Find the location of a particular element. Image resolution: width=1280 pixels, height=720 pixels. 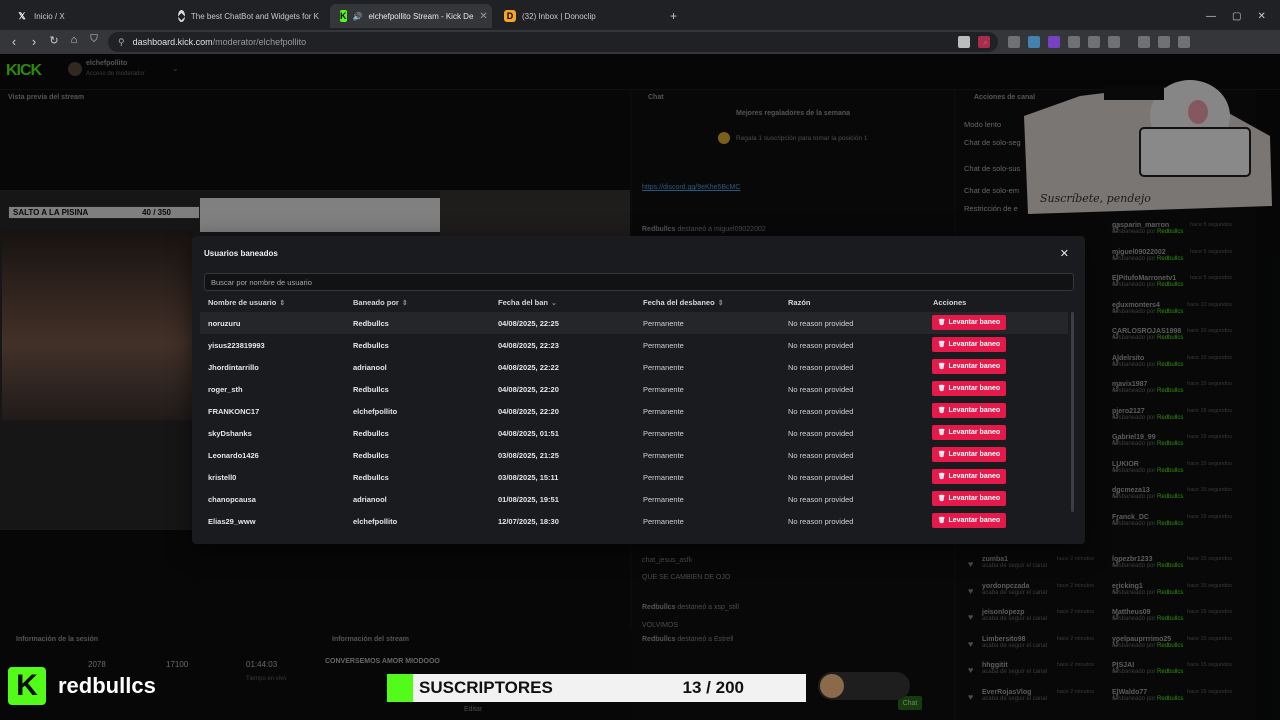

home-icon: ⌂ is located at coordinates (74, 40).